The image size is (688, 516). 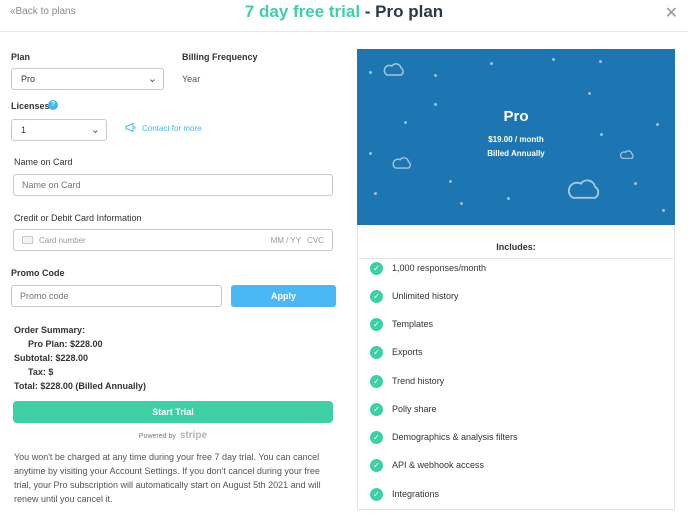 What do you see at coordinates (516, 153) in the screenshot?
I see `plan-card-billing: Billed Annually` at bounding box center [516, 153].